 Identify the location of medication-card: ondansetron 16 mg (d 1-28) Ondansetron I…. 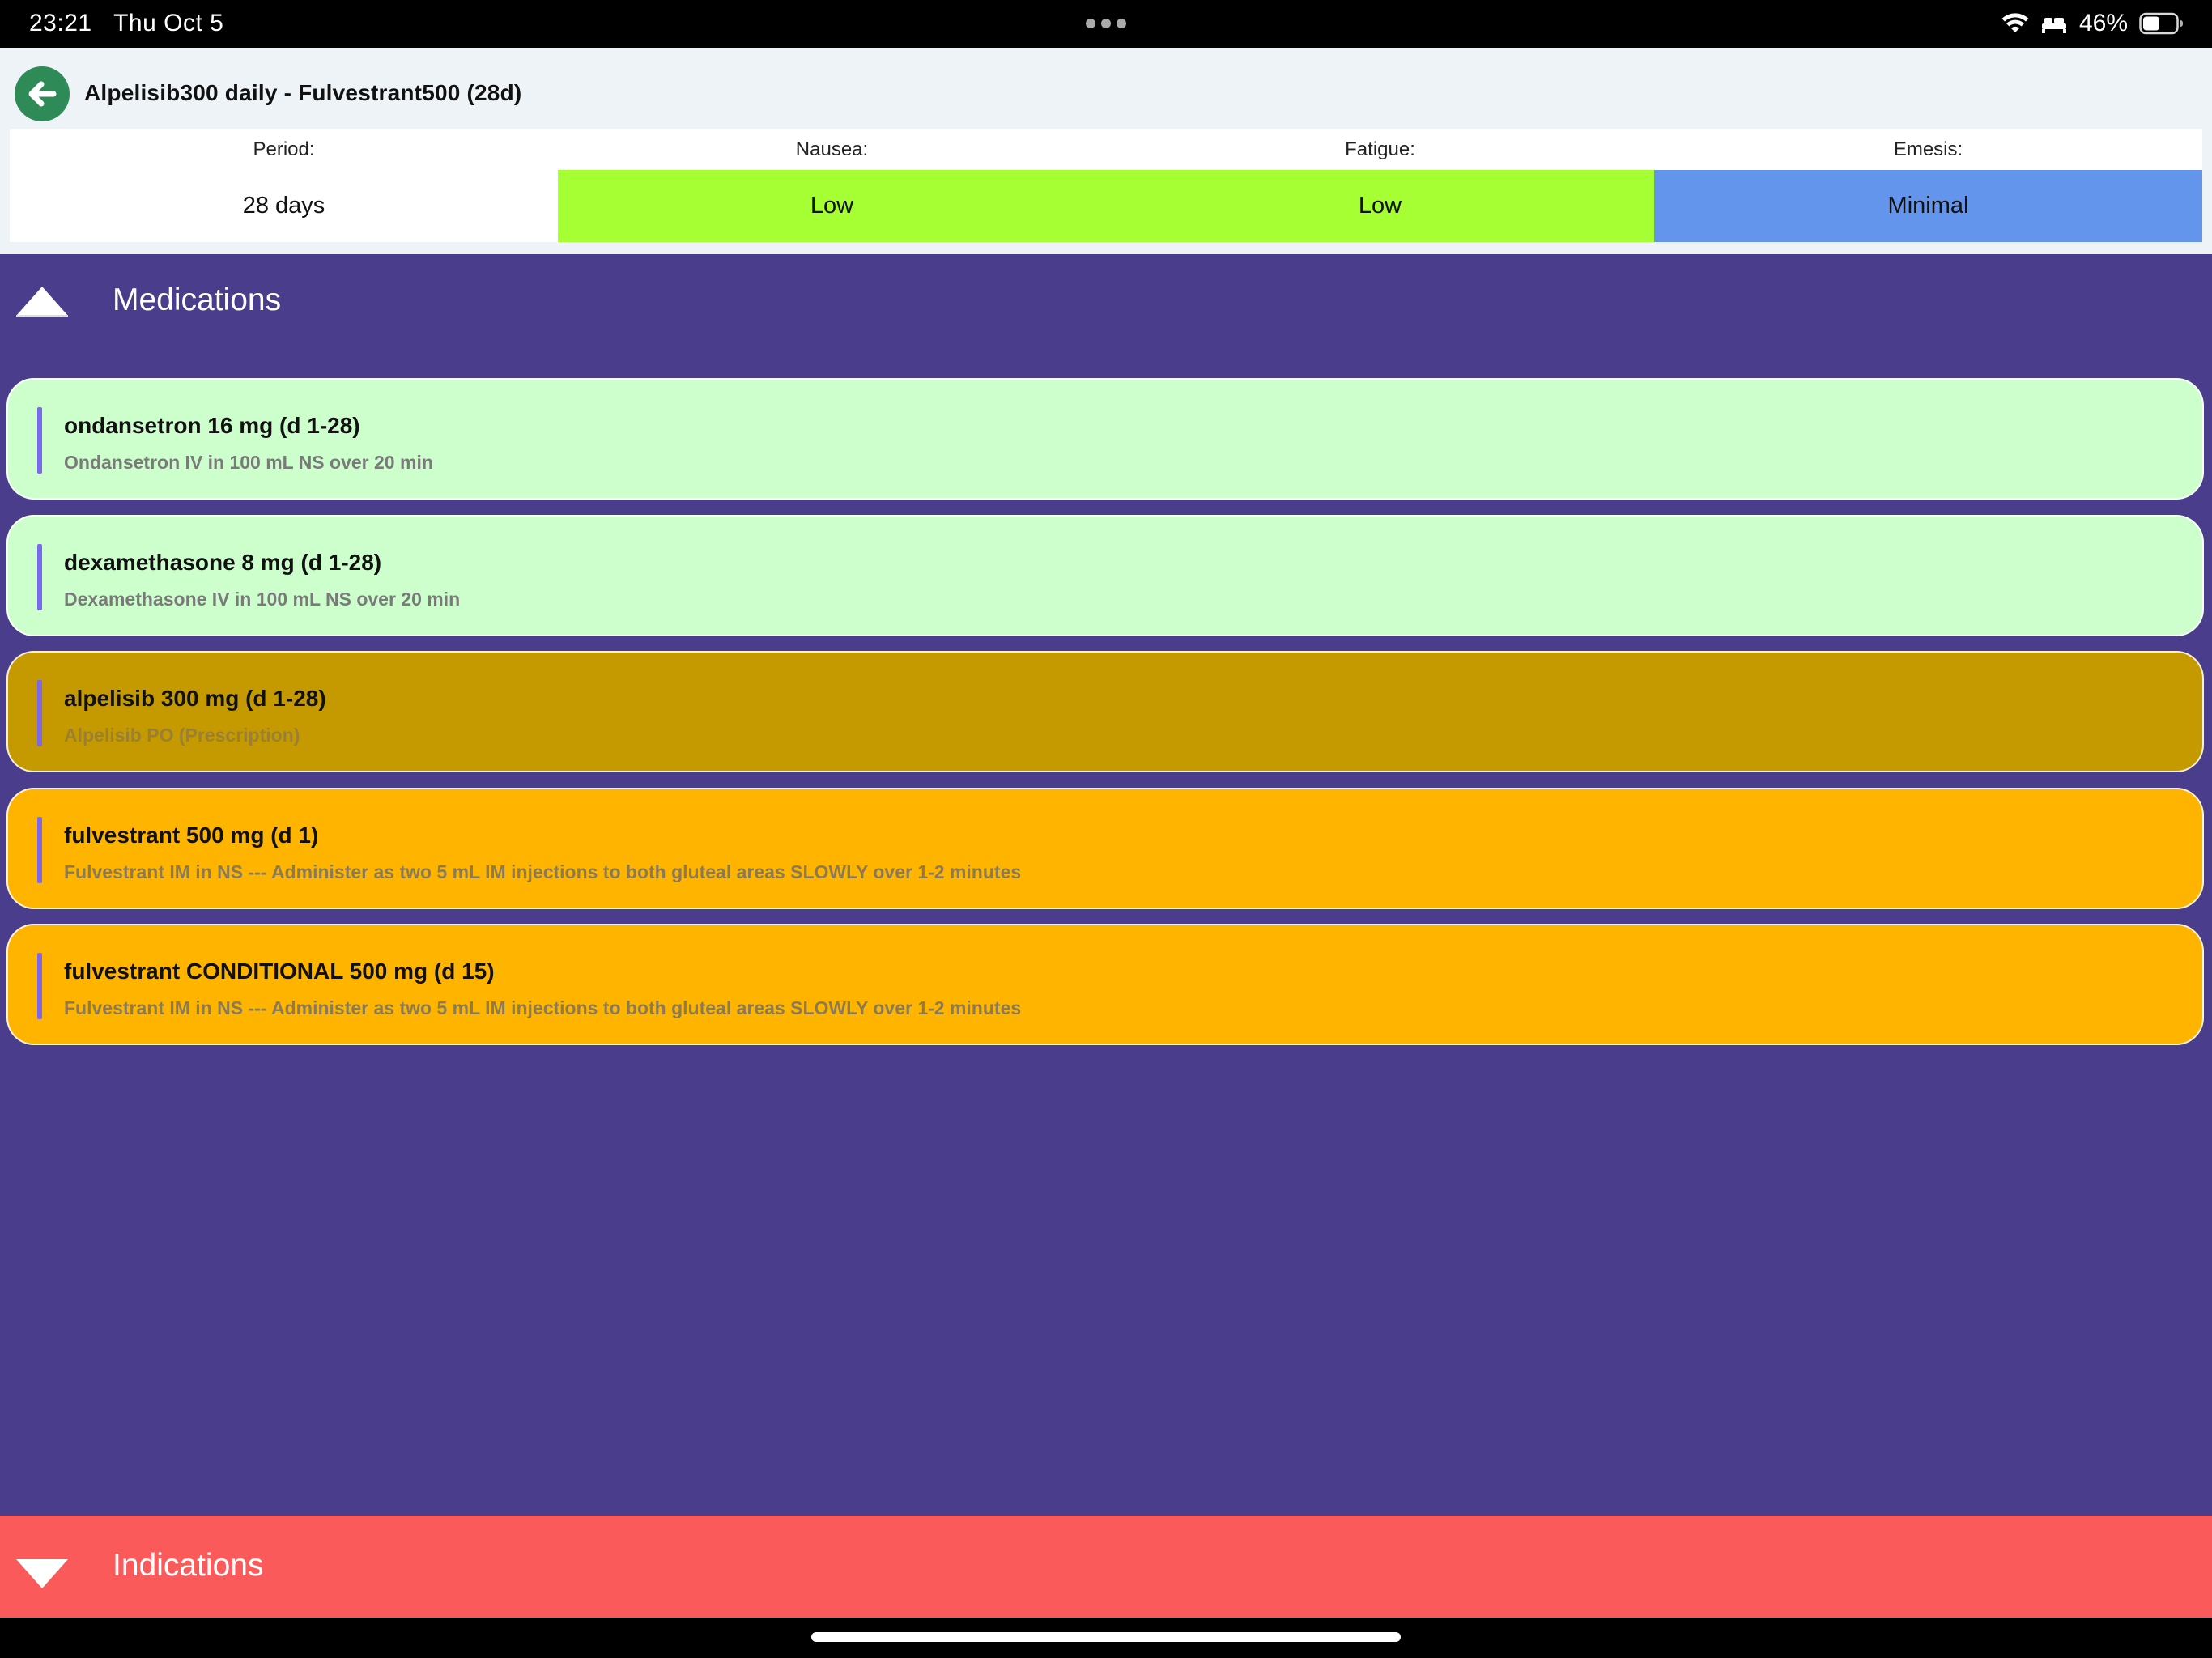
(1105, 439).